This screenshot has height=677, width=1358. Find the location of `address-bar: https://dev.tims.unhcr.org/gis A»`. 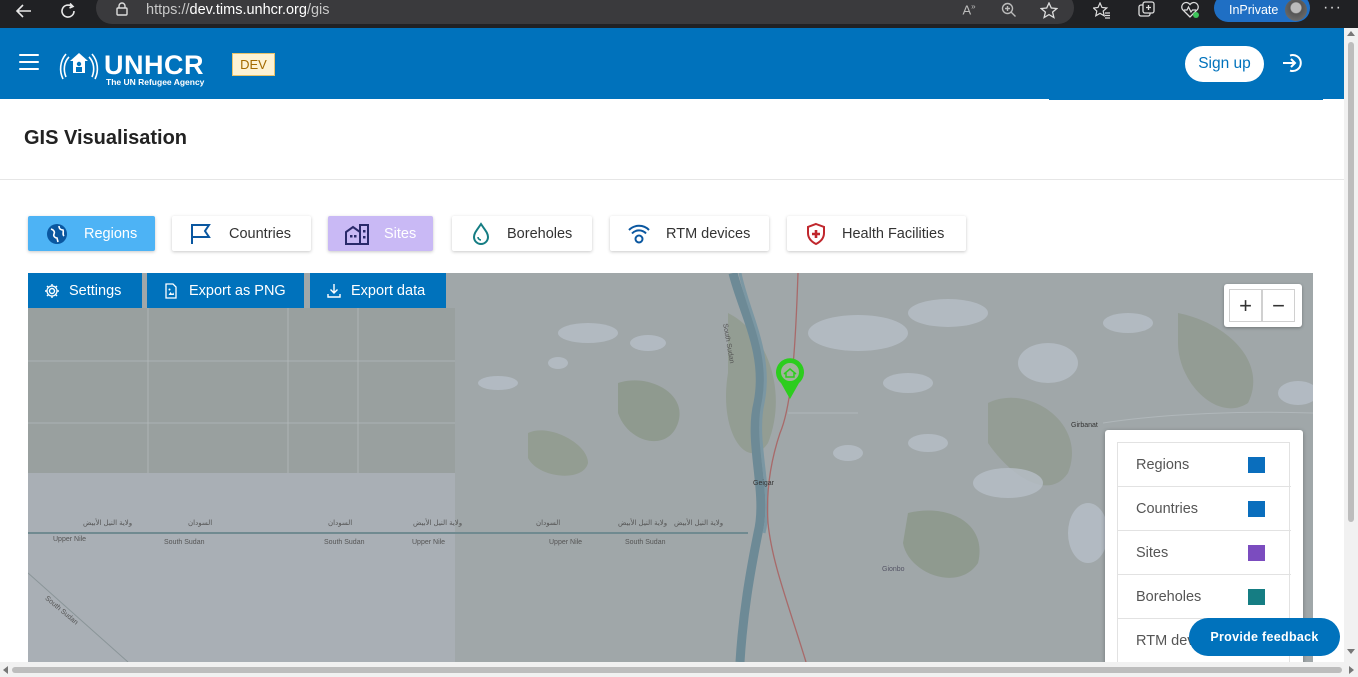

address-bar: https://dev.tims.unhcr.org/gis A» is located at coordinates (585, 12).